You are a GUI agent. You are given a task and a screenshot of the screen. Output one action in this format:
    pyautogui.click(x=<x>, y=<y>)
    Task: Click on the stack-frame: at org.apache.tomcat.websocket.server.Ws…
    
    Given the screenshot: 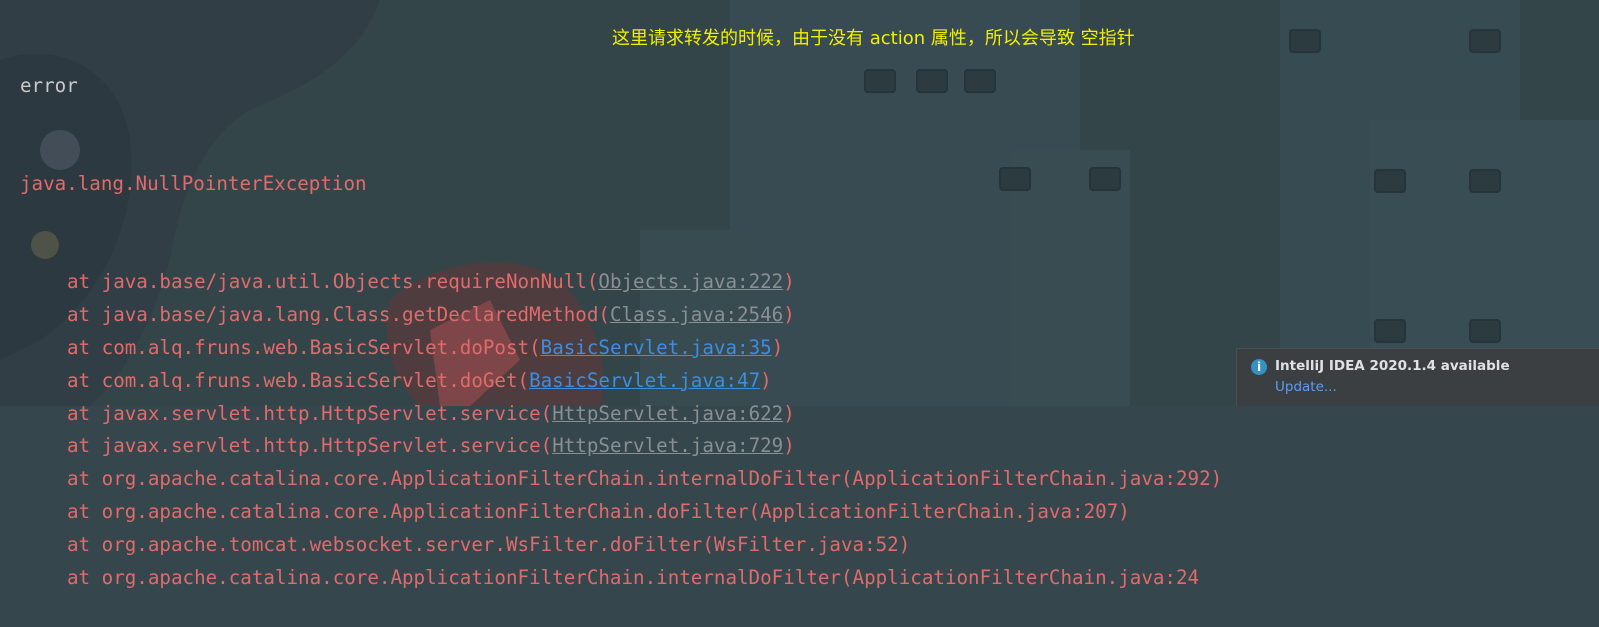 What is the action you would take?
    pyautogui.click(x=800, y=545)
    